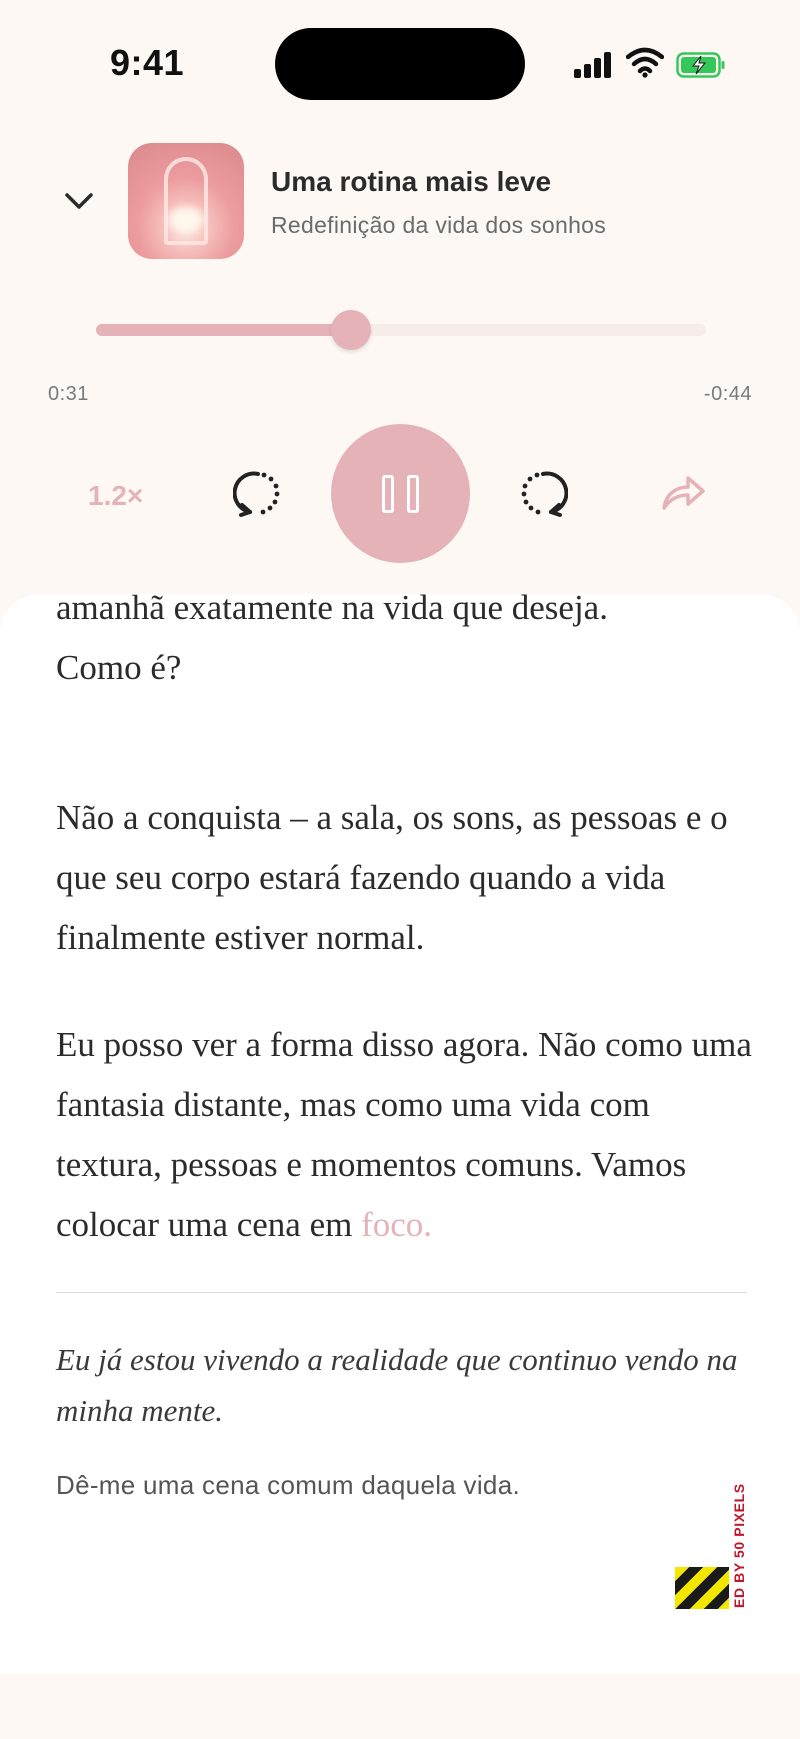  I want to click on chevron-down-icon, so click(79, 201).